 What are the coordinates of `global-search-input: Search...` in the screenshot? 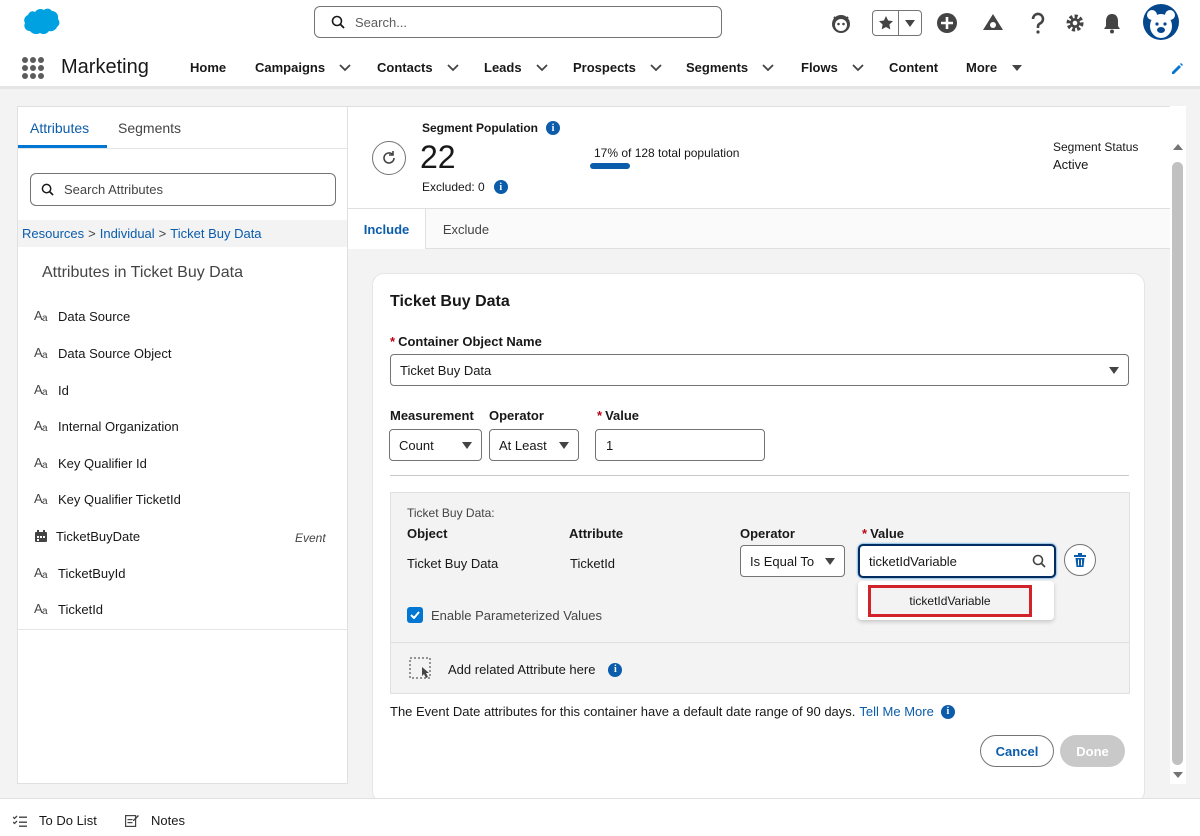 It's located at (518, 22).